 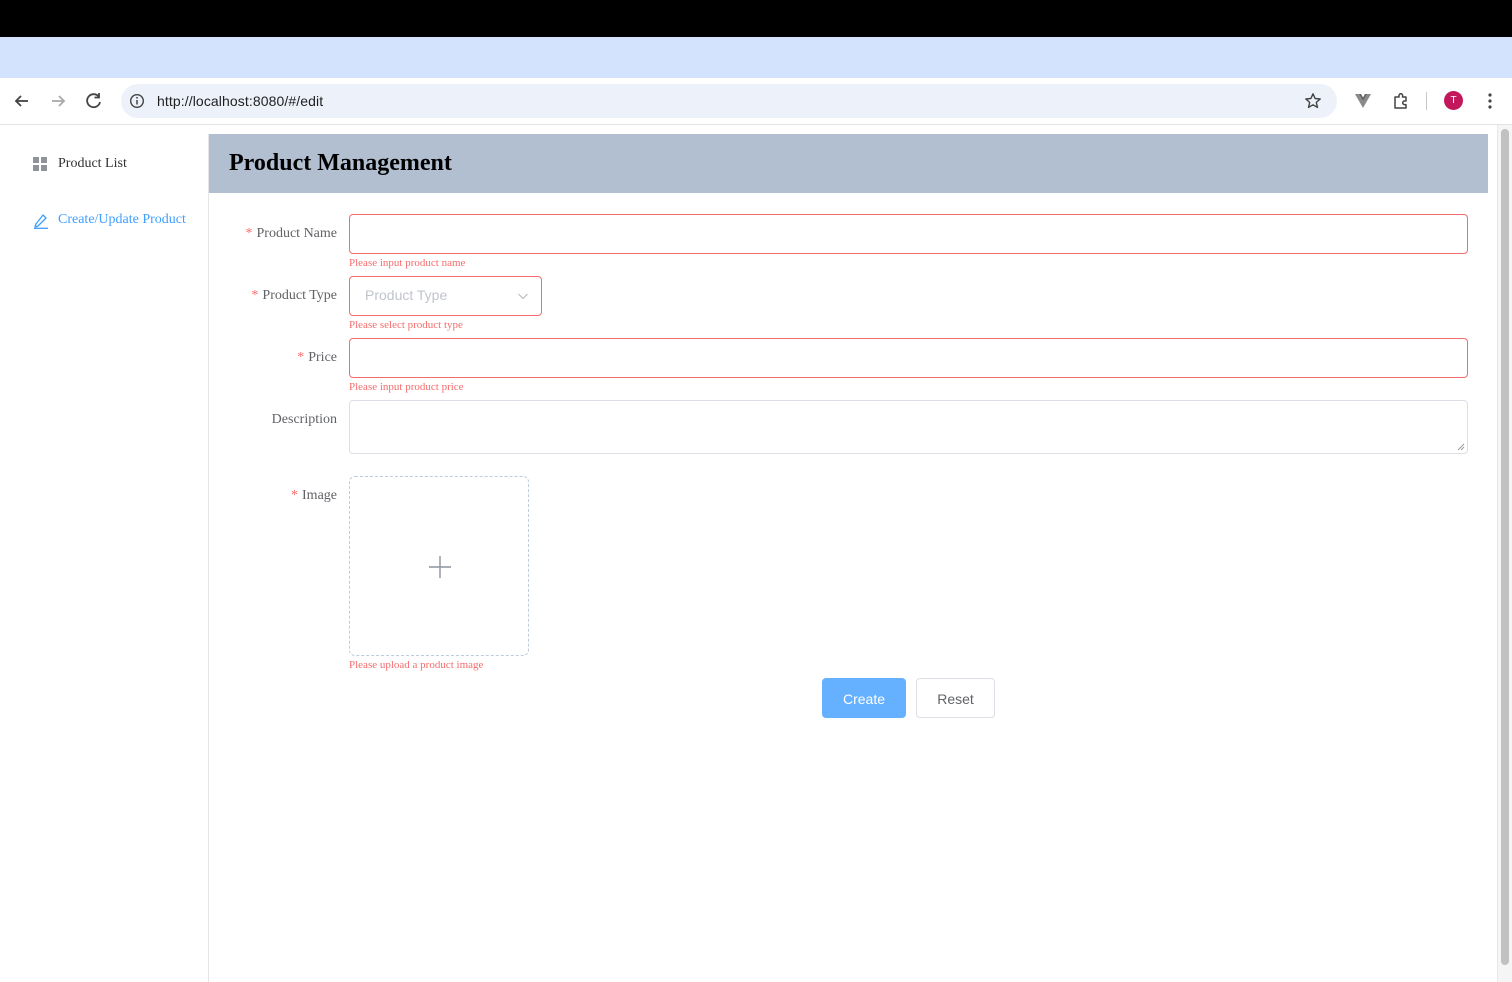 What do you see at coordinates (137, 101) in the screenshot?
I see `info-icon` at bounding box center [137, 101].